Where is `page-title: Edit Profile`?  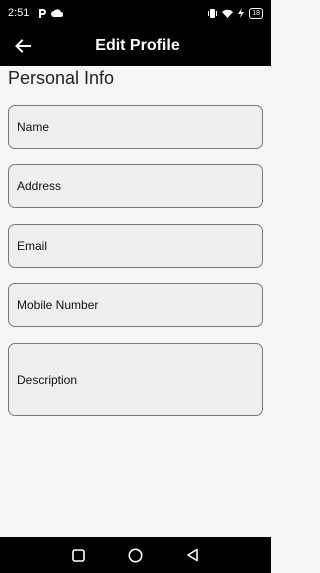
page-title: Edit Profile is located at coordinates (137, 45).